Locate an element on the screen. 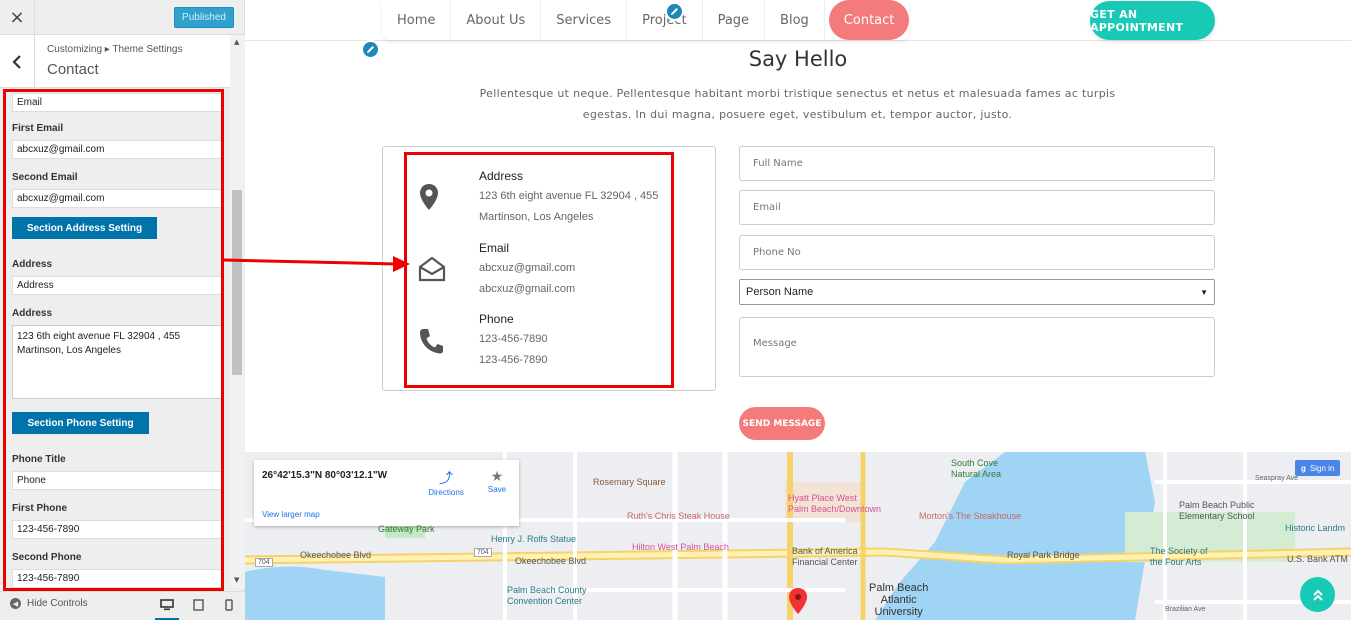 The height and width of the screenshot is (620, 1351). map-label-line: Natural Area is located at coordinates (976, 474).